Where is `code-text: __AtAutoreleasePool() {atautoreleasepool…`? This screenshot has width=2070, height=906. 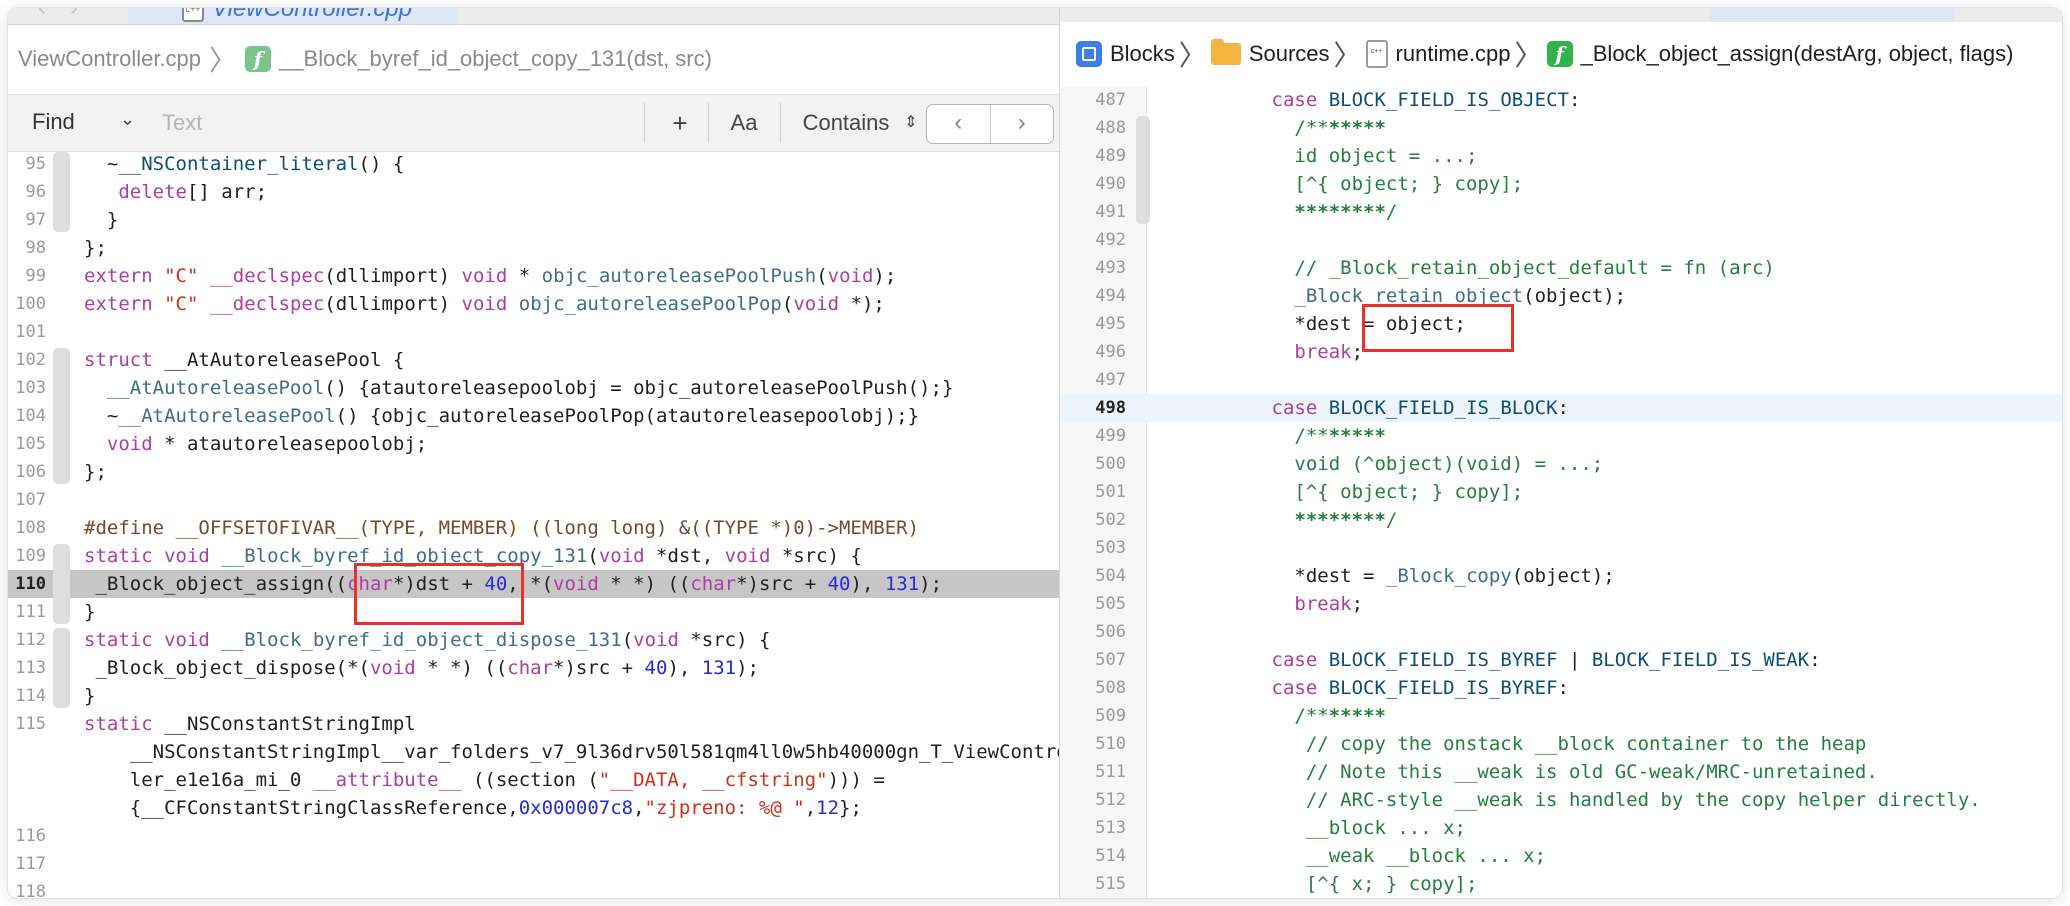 code-text: __AtAutoreleasePool() {atautoreleasepool… is located at coordinates (519, 388).